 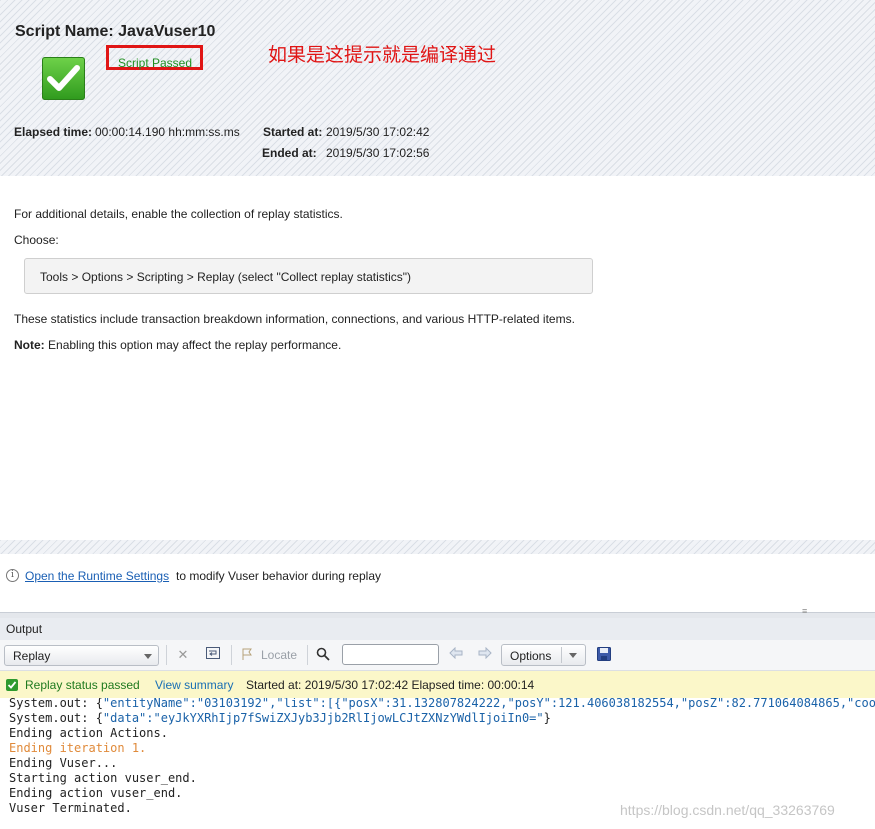 What do you see at coordinates (289, 153) in the screenshot?
I see `ended-at-label: Ended at:` at bounding box center [289, 153].